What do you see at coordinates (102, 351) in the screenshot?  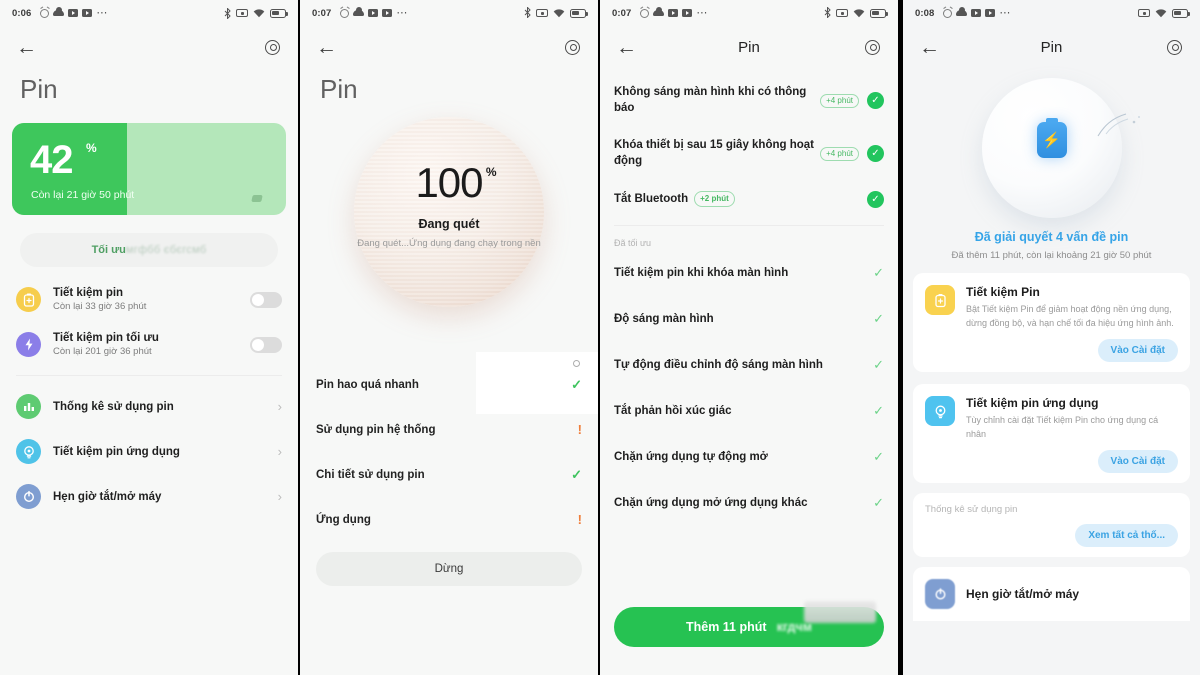 I see `row-subtitle: Còn lại 201 giờ 36 phút` at bounding box center [102, 351].